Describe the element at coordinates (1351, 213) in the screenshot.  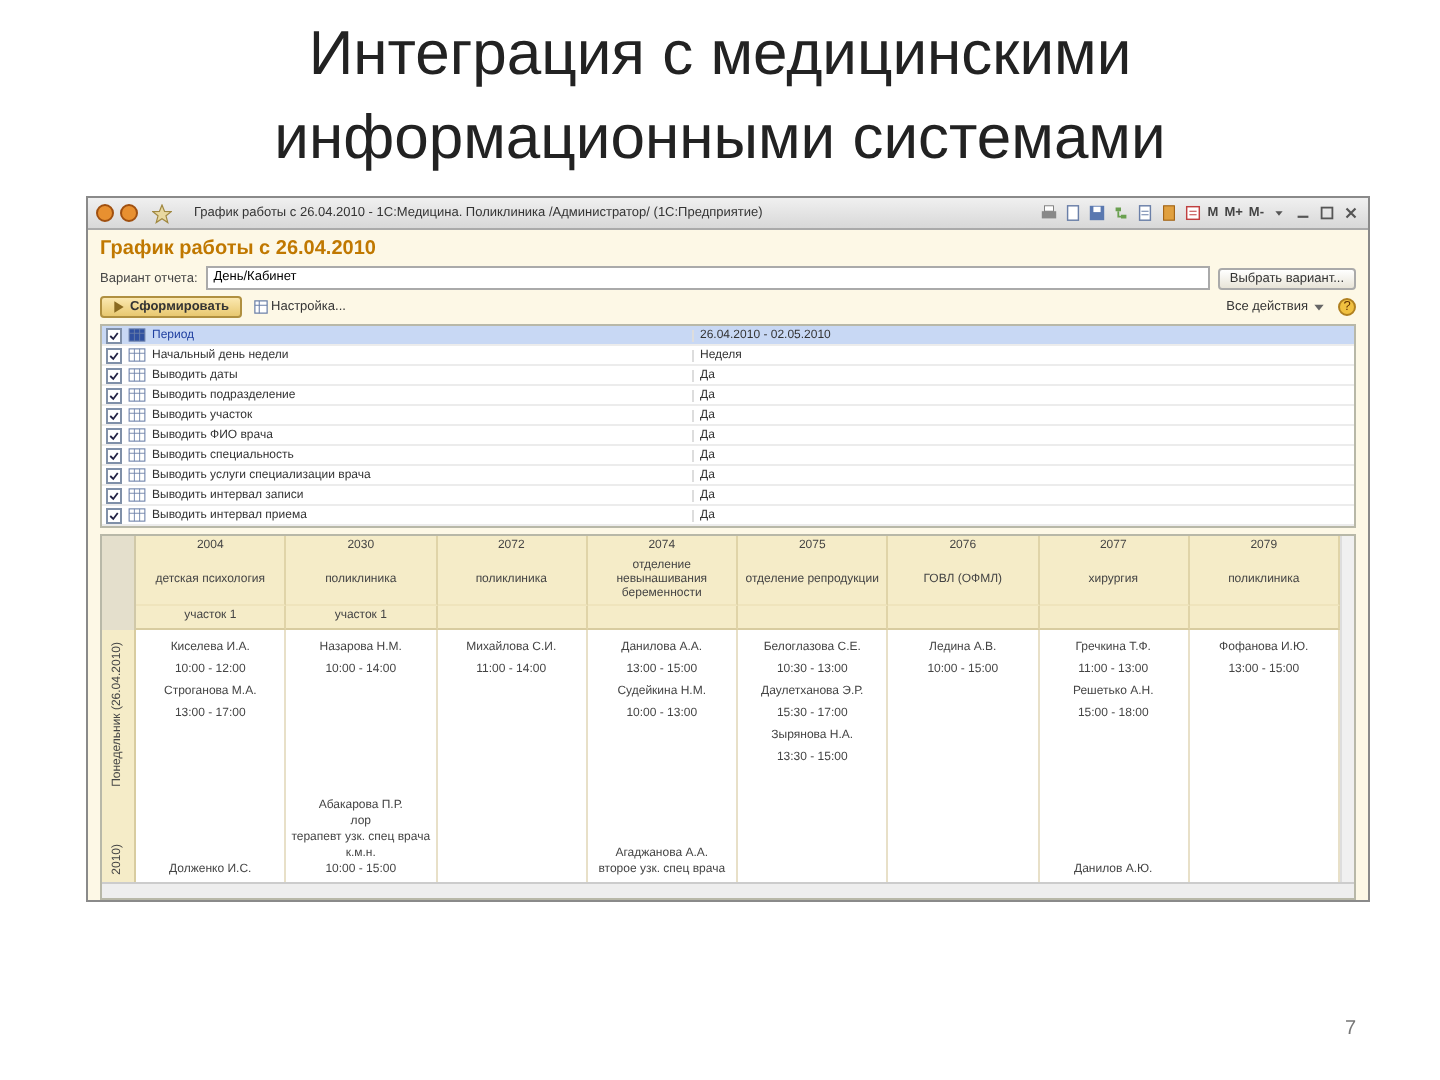
I see `close-icon` at that location.